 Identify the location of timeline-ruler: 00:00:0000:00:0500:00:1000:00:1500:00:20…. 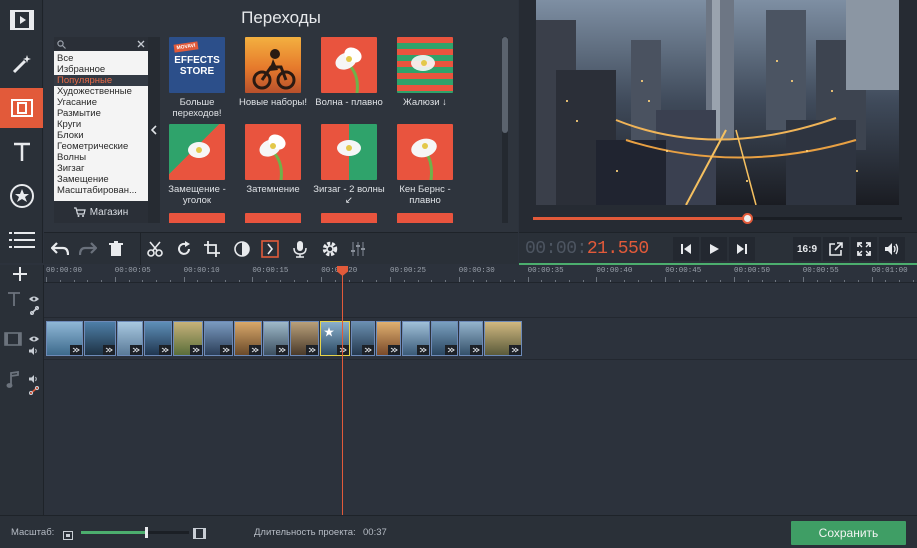
(480, 274).